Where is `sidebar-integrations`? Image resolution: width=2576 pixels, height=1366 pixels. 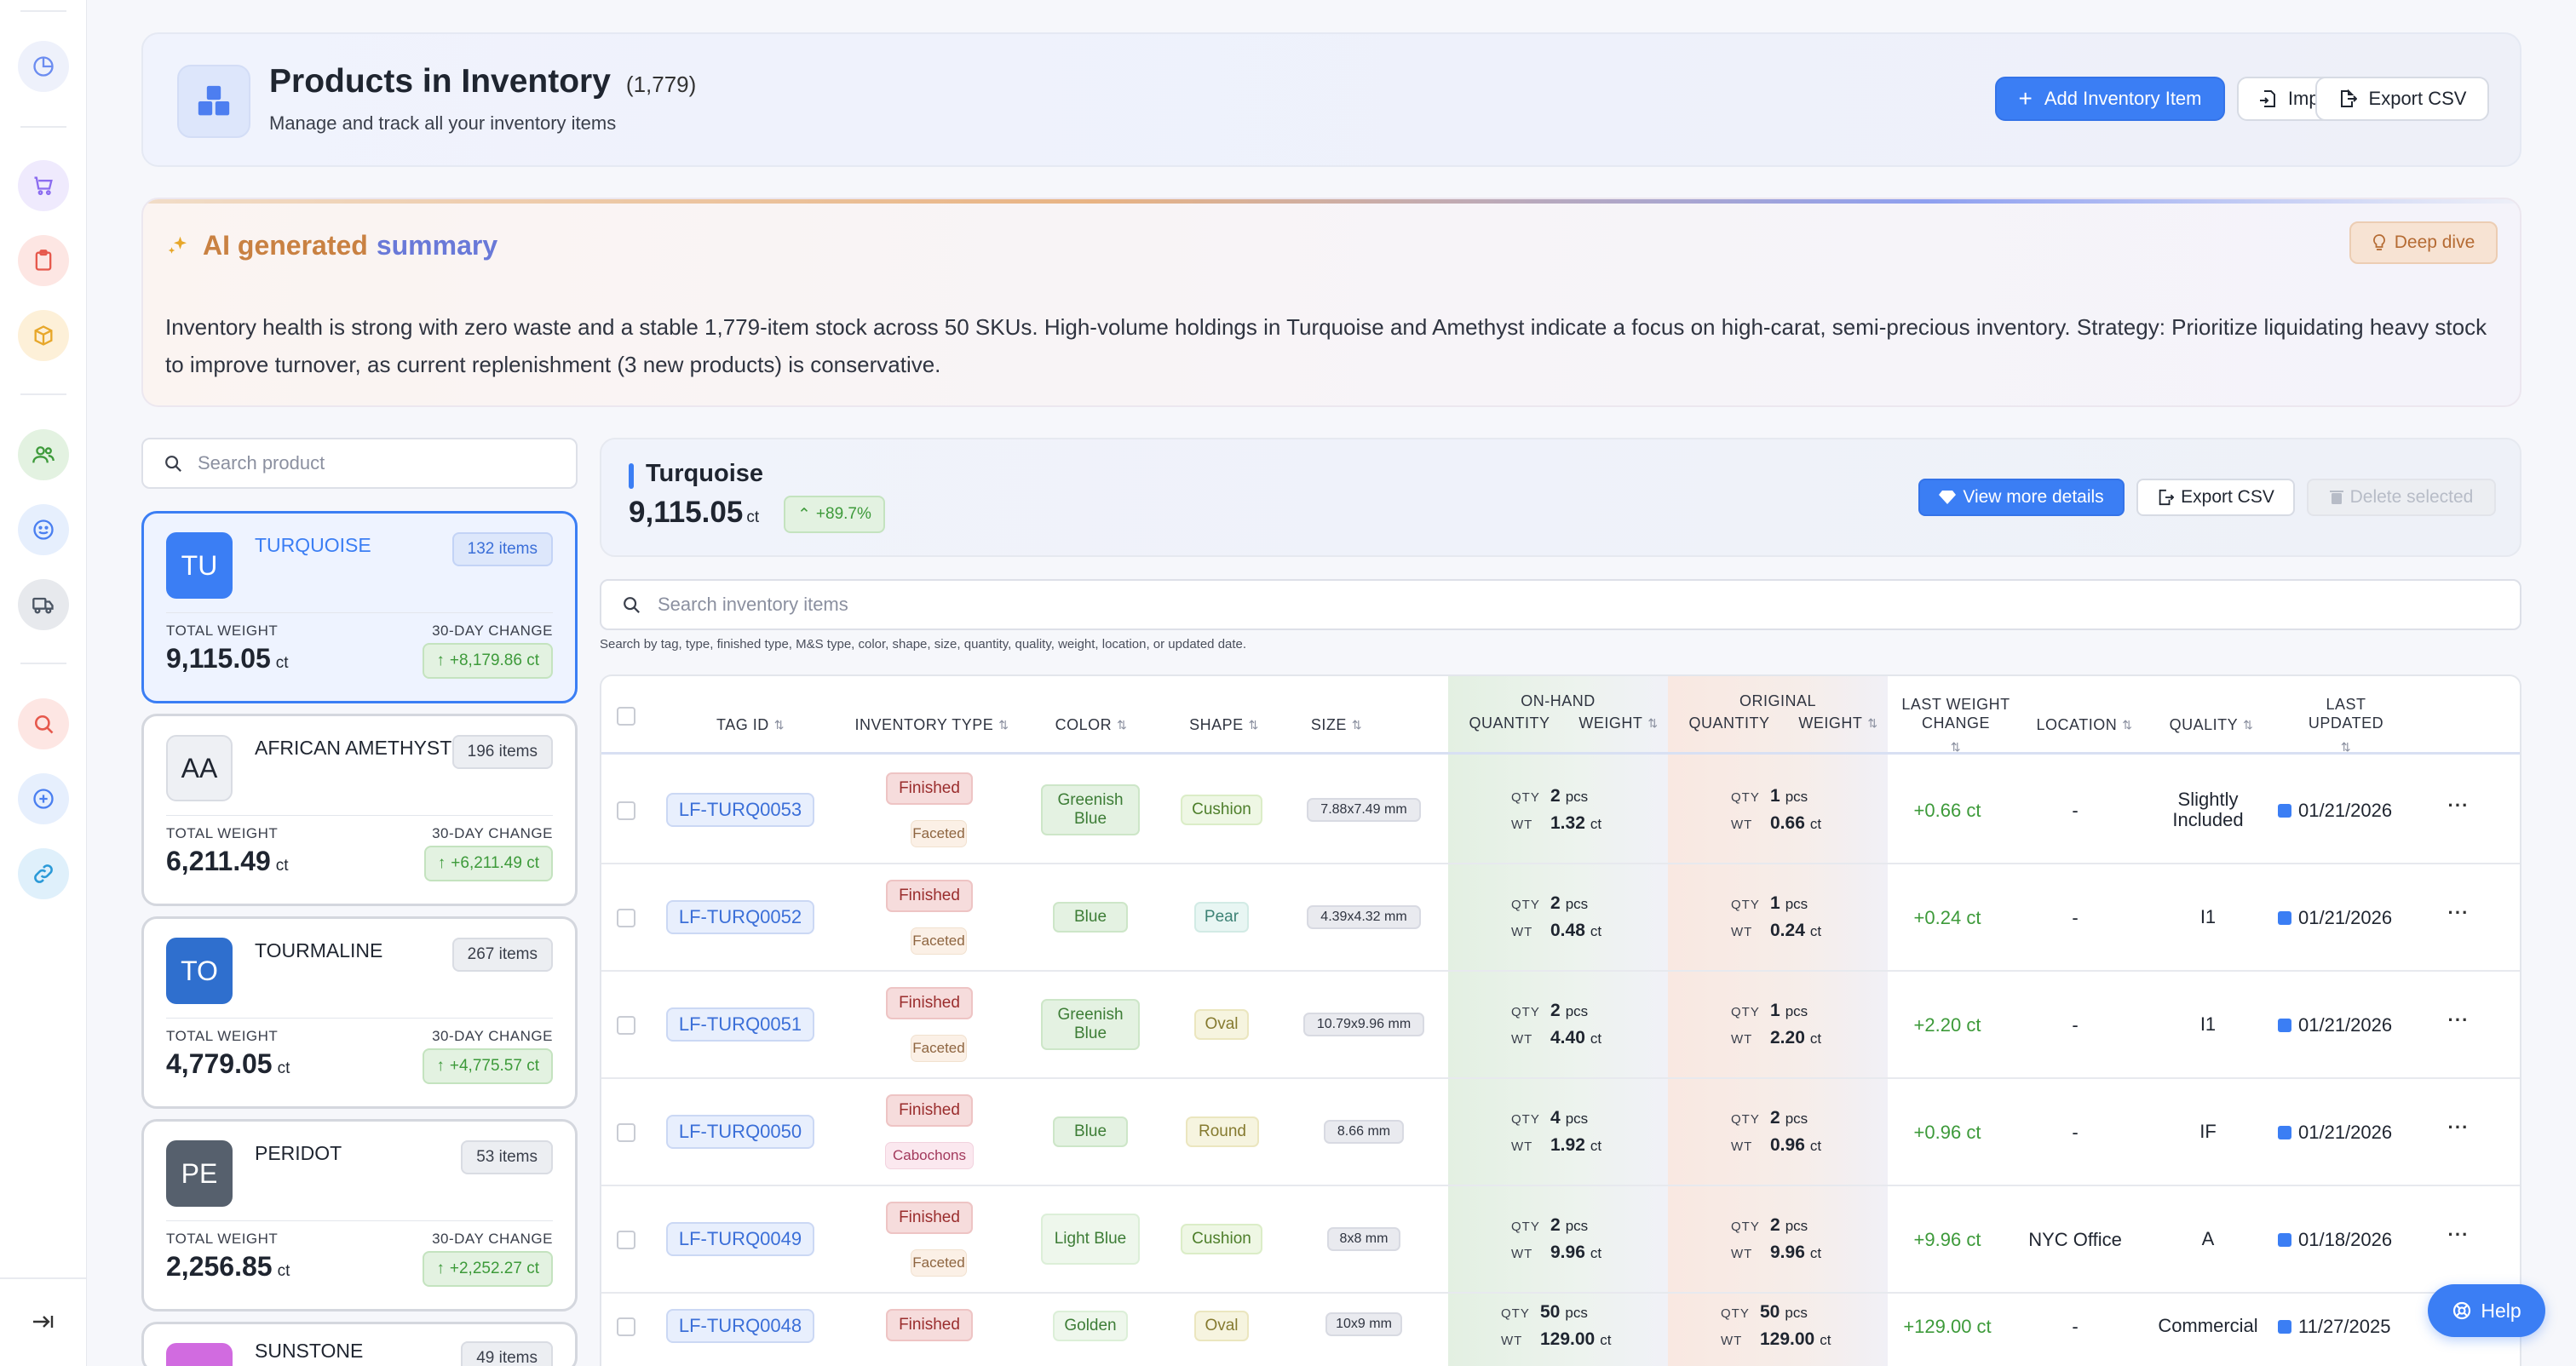
sidebar-integrations is located at coordinates (43, 874).